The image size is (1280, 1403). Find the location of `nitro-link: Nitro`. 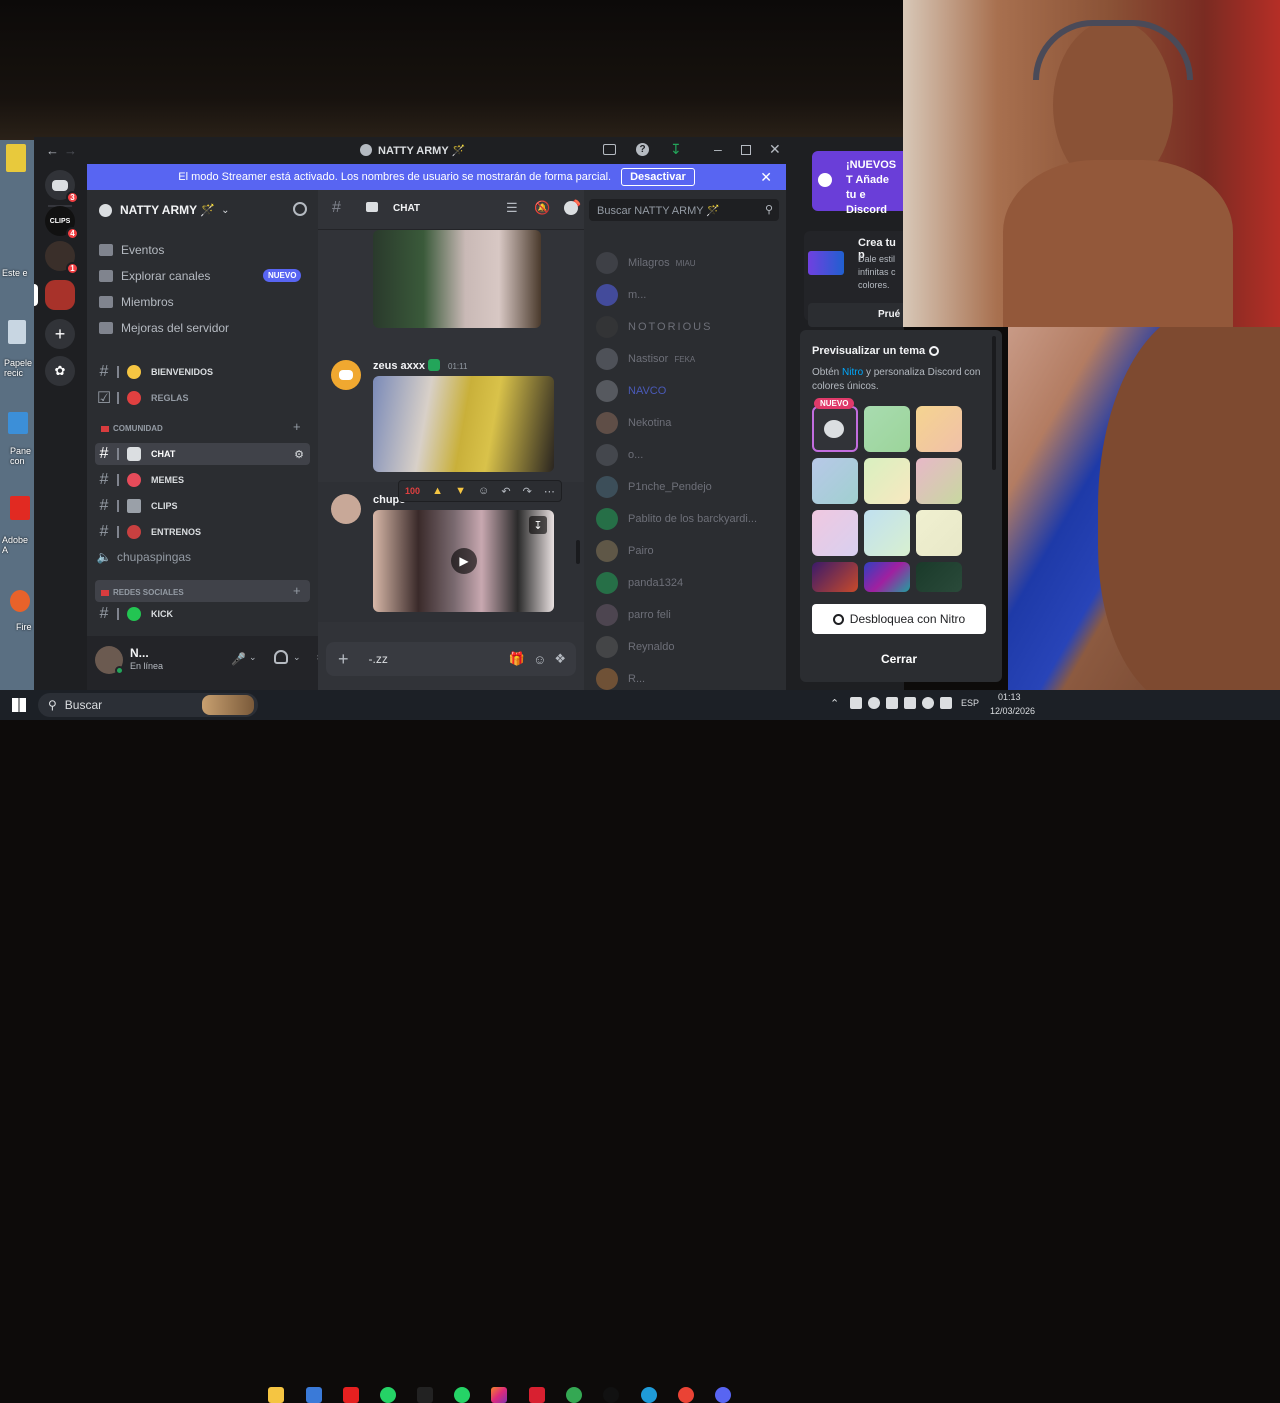

nitro-link: Nitro is located at coordinates (852, 372).